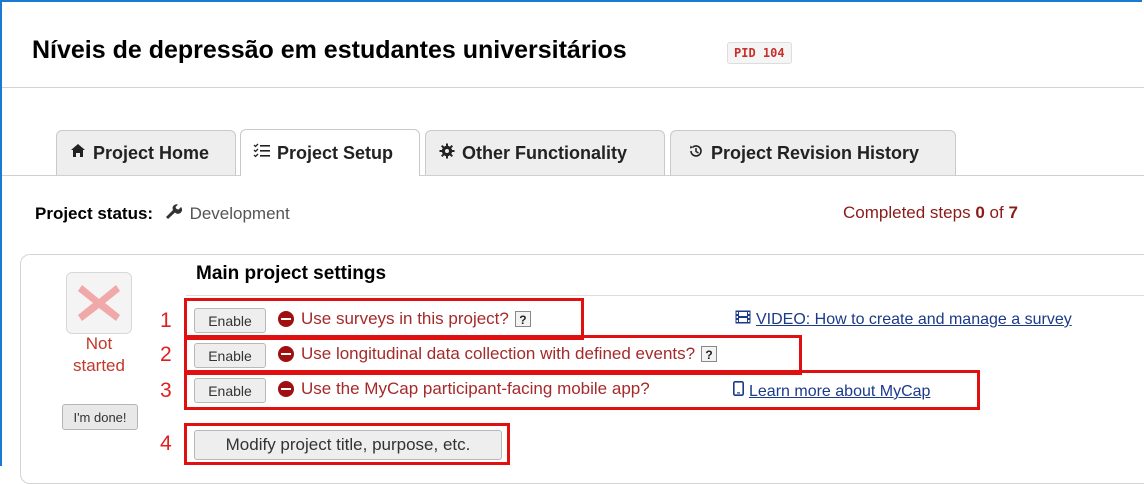 The height and width of the screenshot is (484, 1144). What do you see at coordinates (759, 53) in the screenshot?
I see `pid-badge: PID 104` at bounding box center [759, 53].